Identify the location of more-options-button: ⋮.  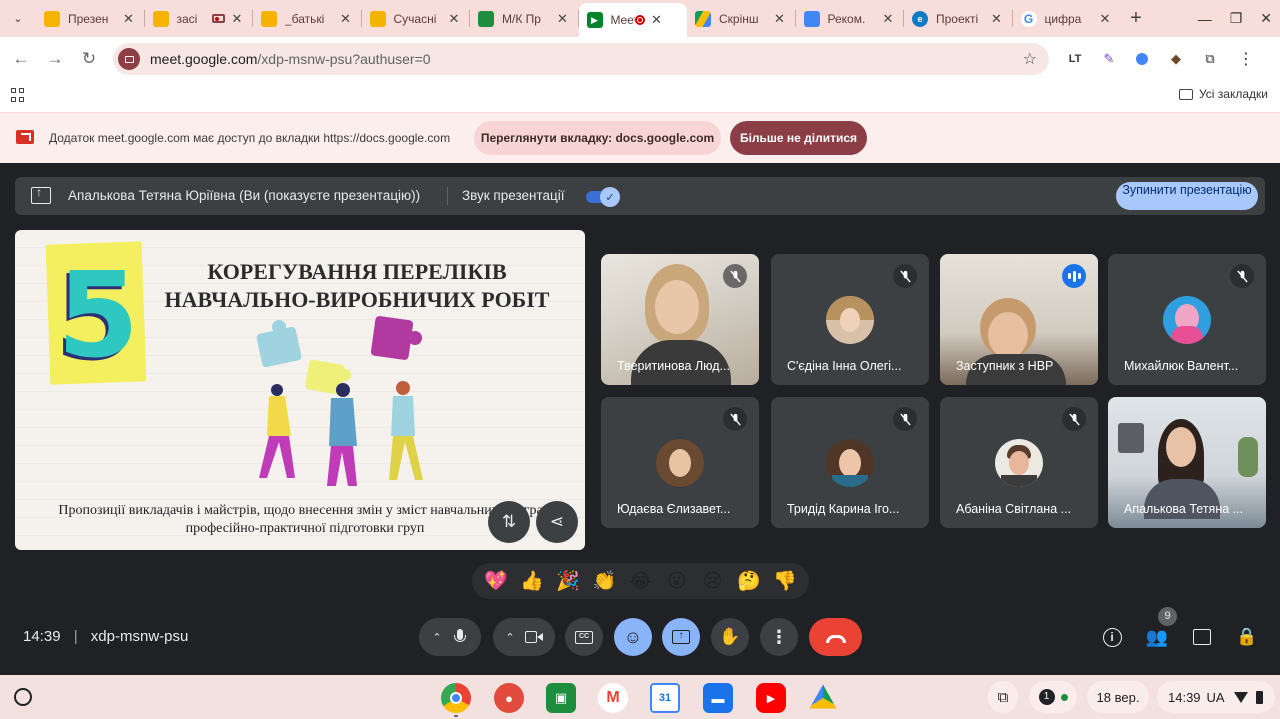
(779, 637).